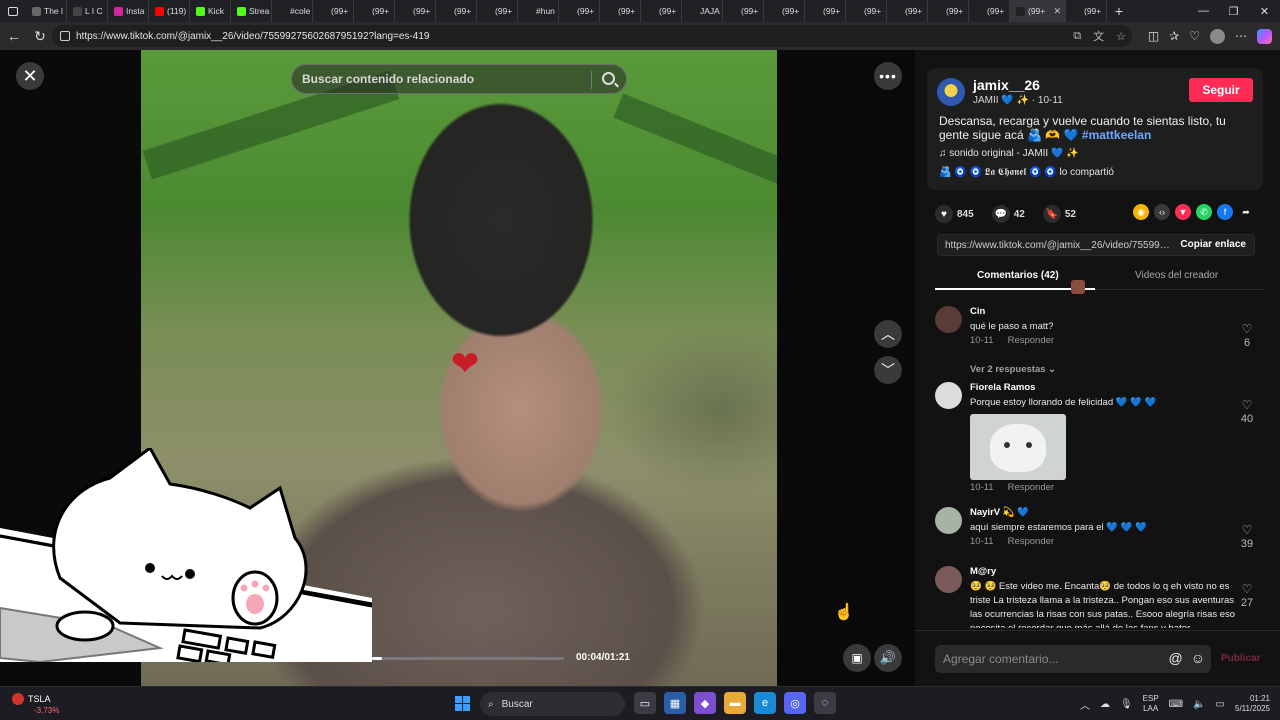 This screenshot has height=720, width=1280. I want to click on discord-icon: ◎, so click(795, 703).